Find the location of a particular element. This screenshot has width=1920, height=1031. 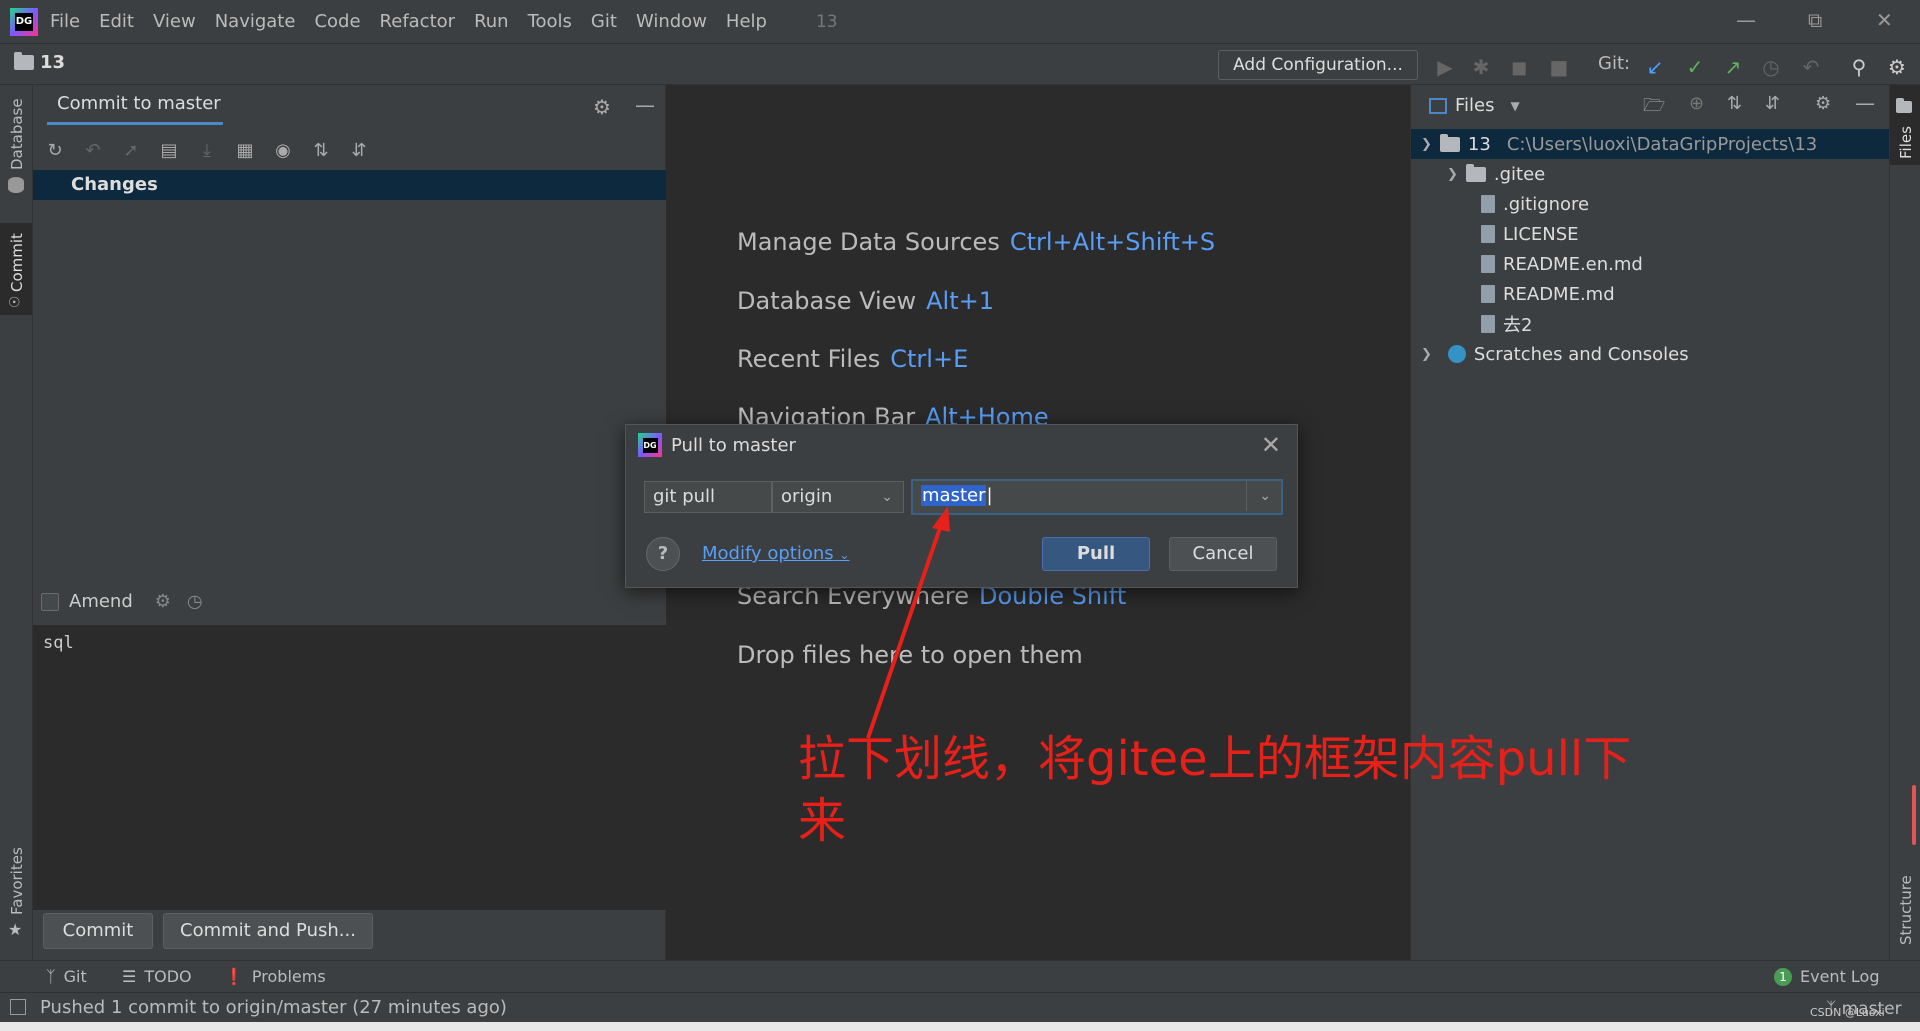

tree-item-readme-en: README.en.md is located at coordinates (1562, 264).